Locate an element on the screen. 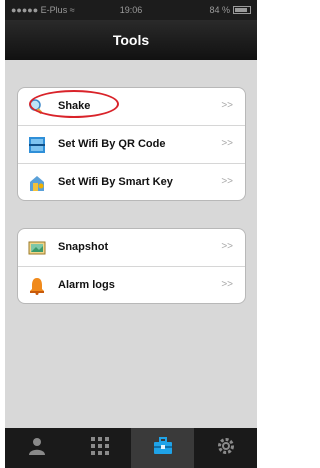 This screenshot has height=468, width=320. menu-item-snapshot: Snapshot >> is located at coordinates (131, 248).